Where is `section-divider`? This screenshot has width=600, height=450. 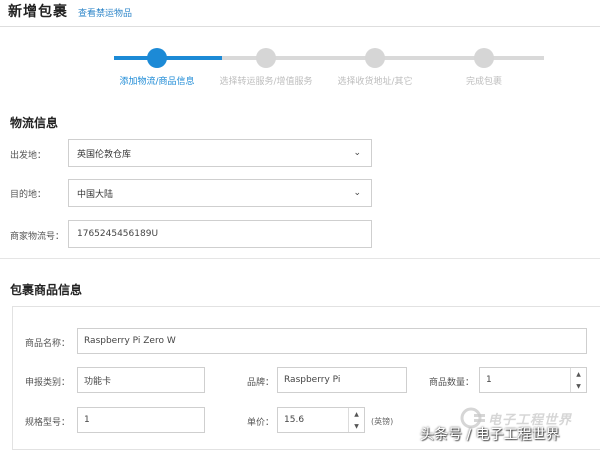 section-divider is located at coordinates (300, 258).